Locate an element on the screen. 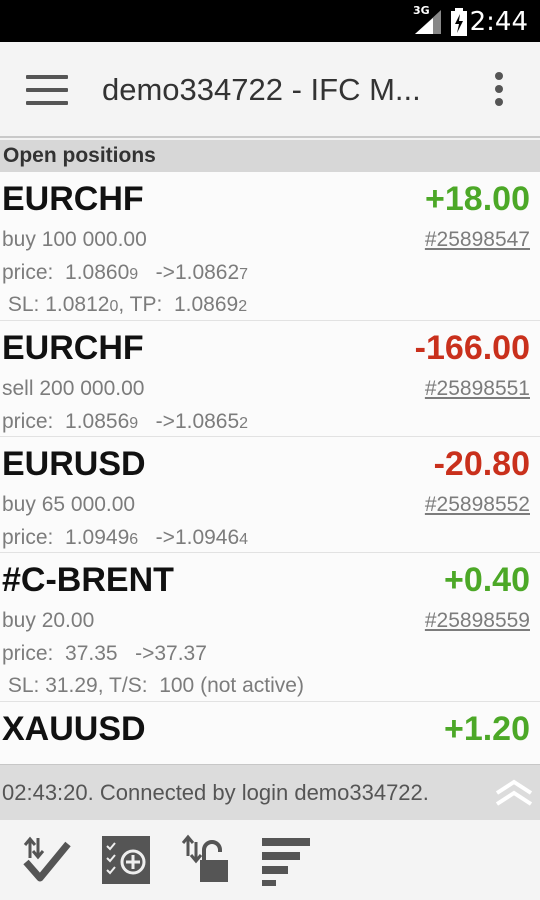  position-sl-ts: SL: 31.29, T/S: 100 (not active) is located at coordinates (153, 685).